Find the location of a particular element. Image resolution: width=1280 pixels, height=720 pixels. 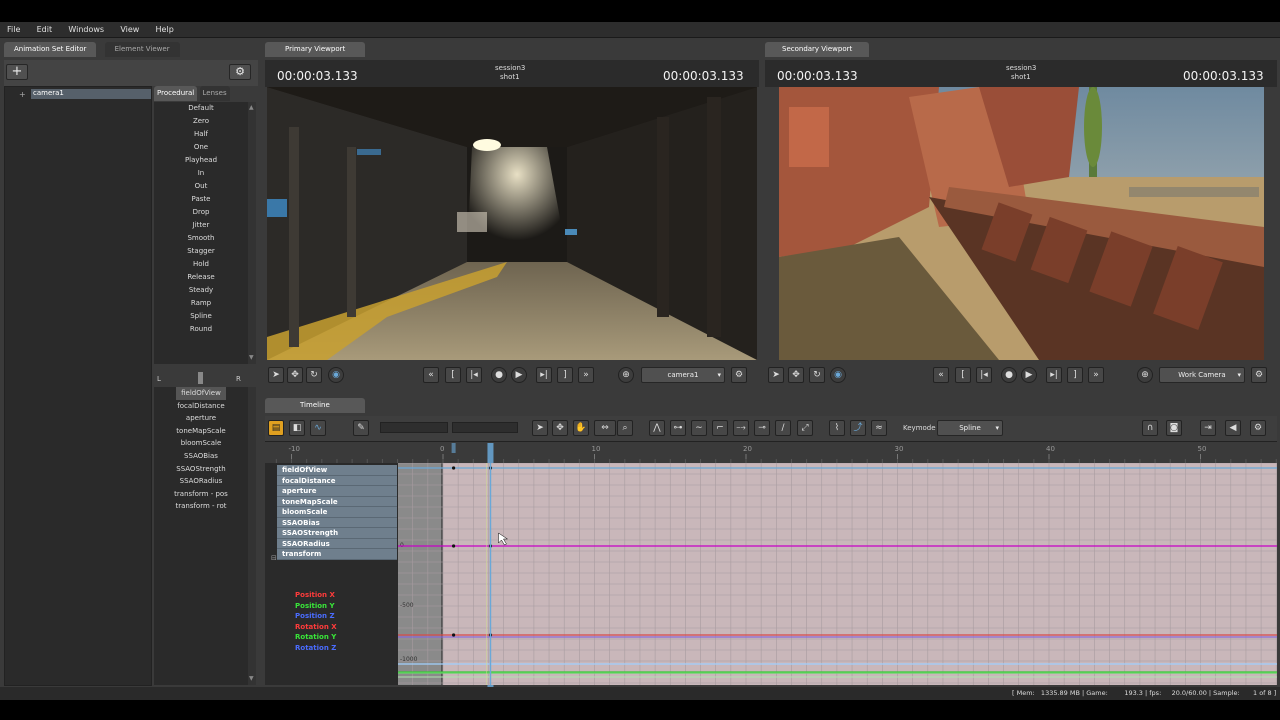

prev-frame-icon-2: |◂ is located at coordinates (984, 375).